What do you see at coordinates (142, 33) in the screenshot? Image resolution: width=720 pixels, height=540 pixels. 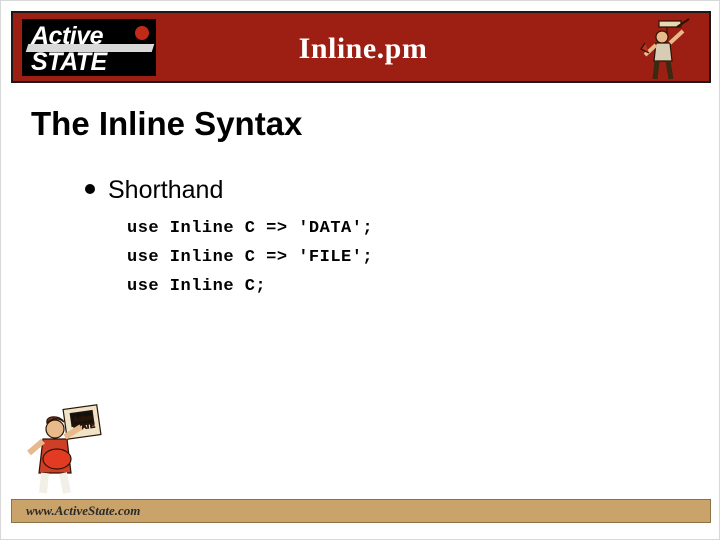 I see `logo-dot-shape` at bounding box center [142, 33].